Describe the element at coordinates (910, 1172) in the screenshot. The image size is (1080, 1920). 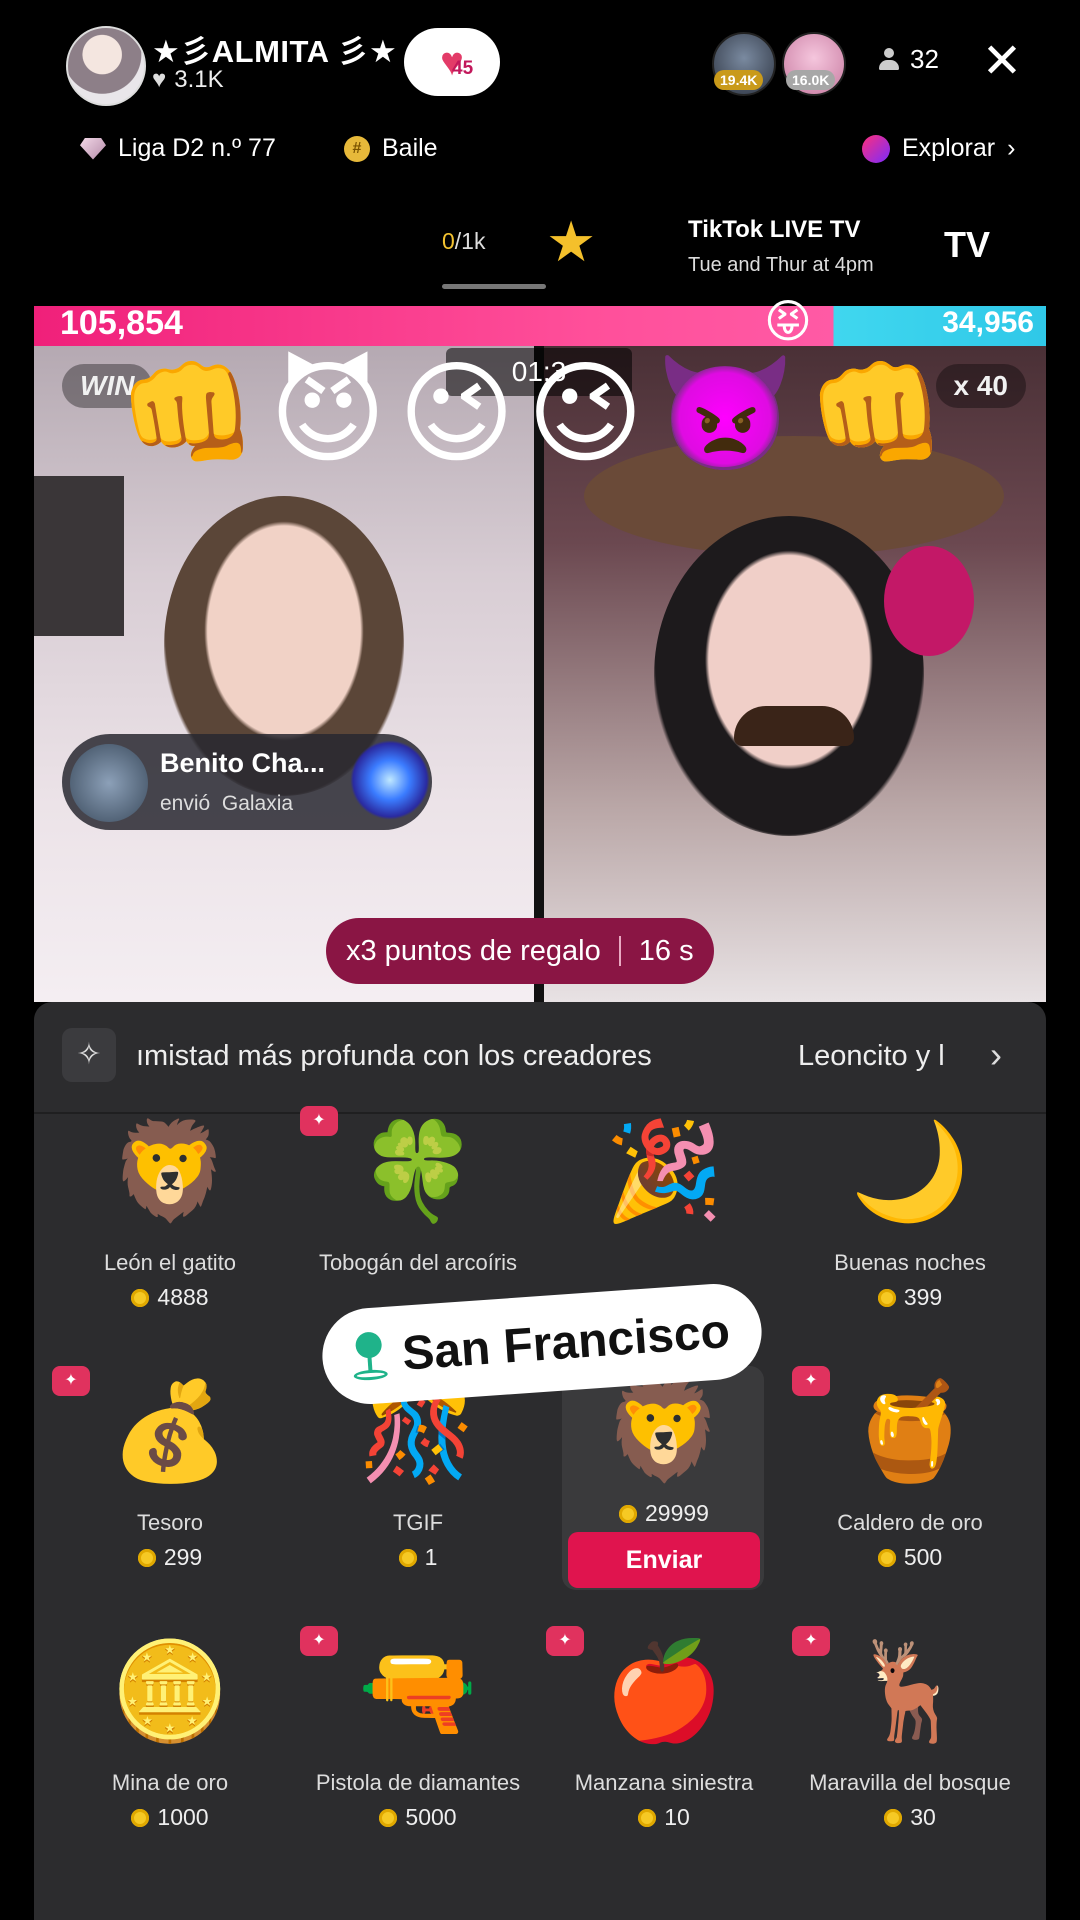
I see `gift-item-icon: 🌙` at that location.